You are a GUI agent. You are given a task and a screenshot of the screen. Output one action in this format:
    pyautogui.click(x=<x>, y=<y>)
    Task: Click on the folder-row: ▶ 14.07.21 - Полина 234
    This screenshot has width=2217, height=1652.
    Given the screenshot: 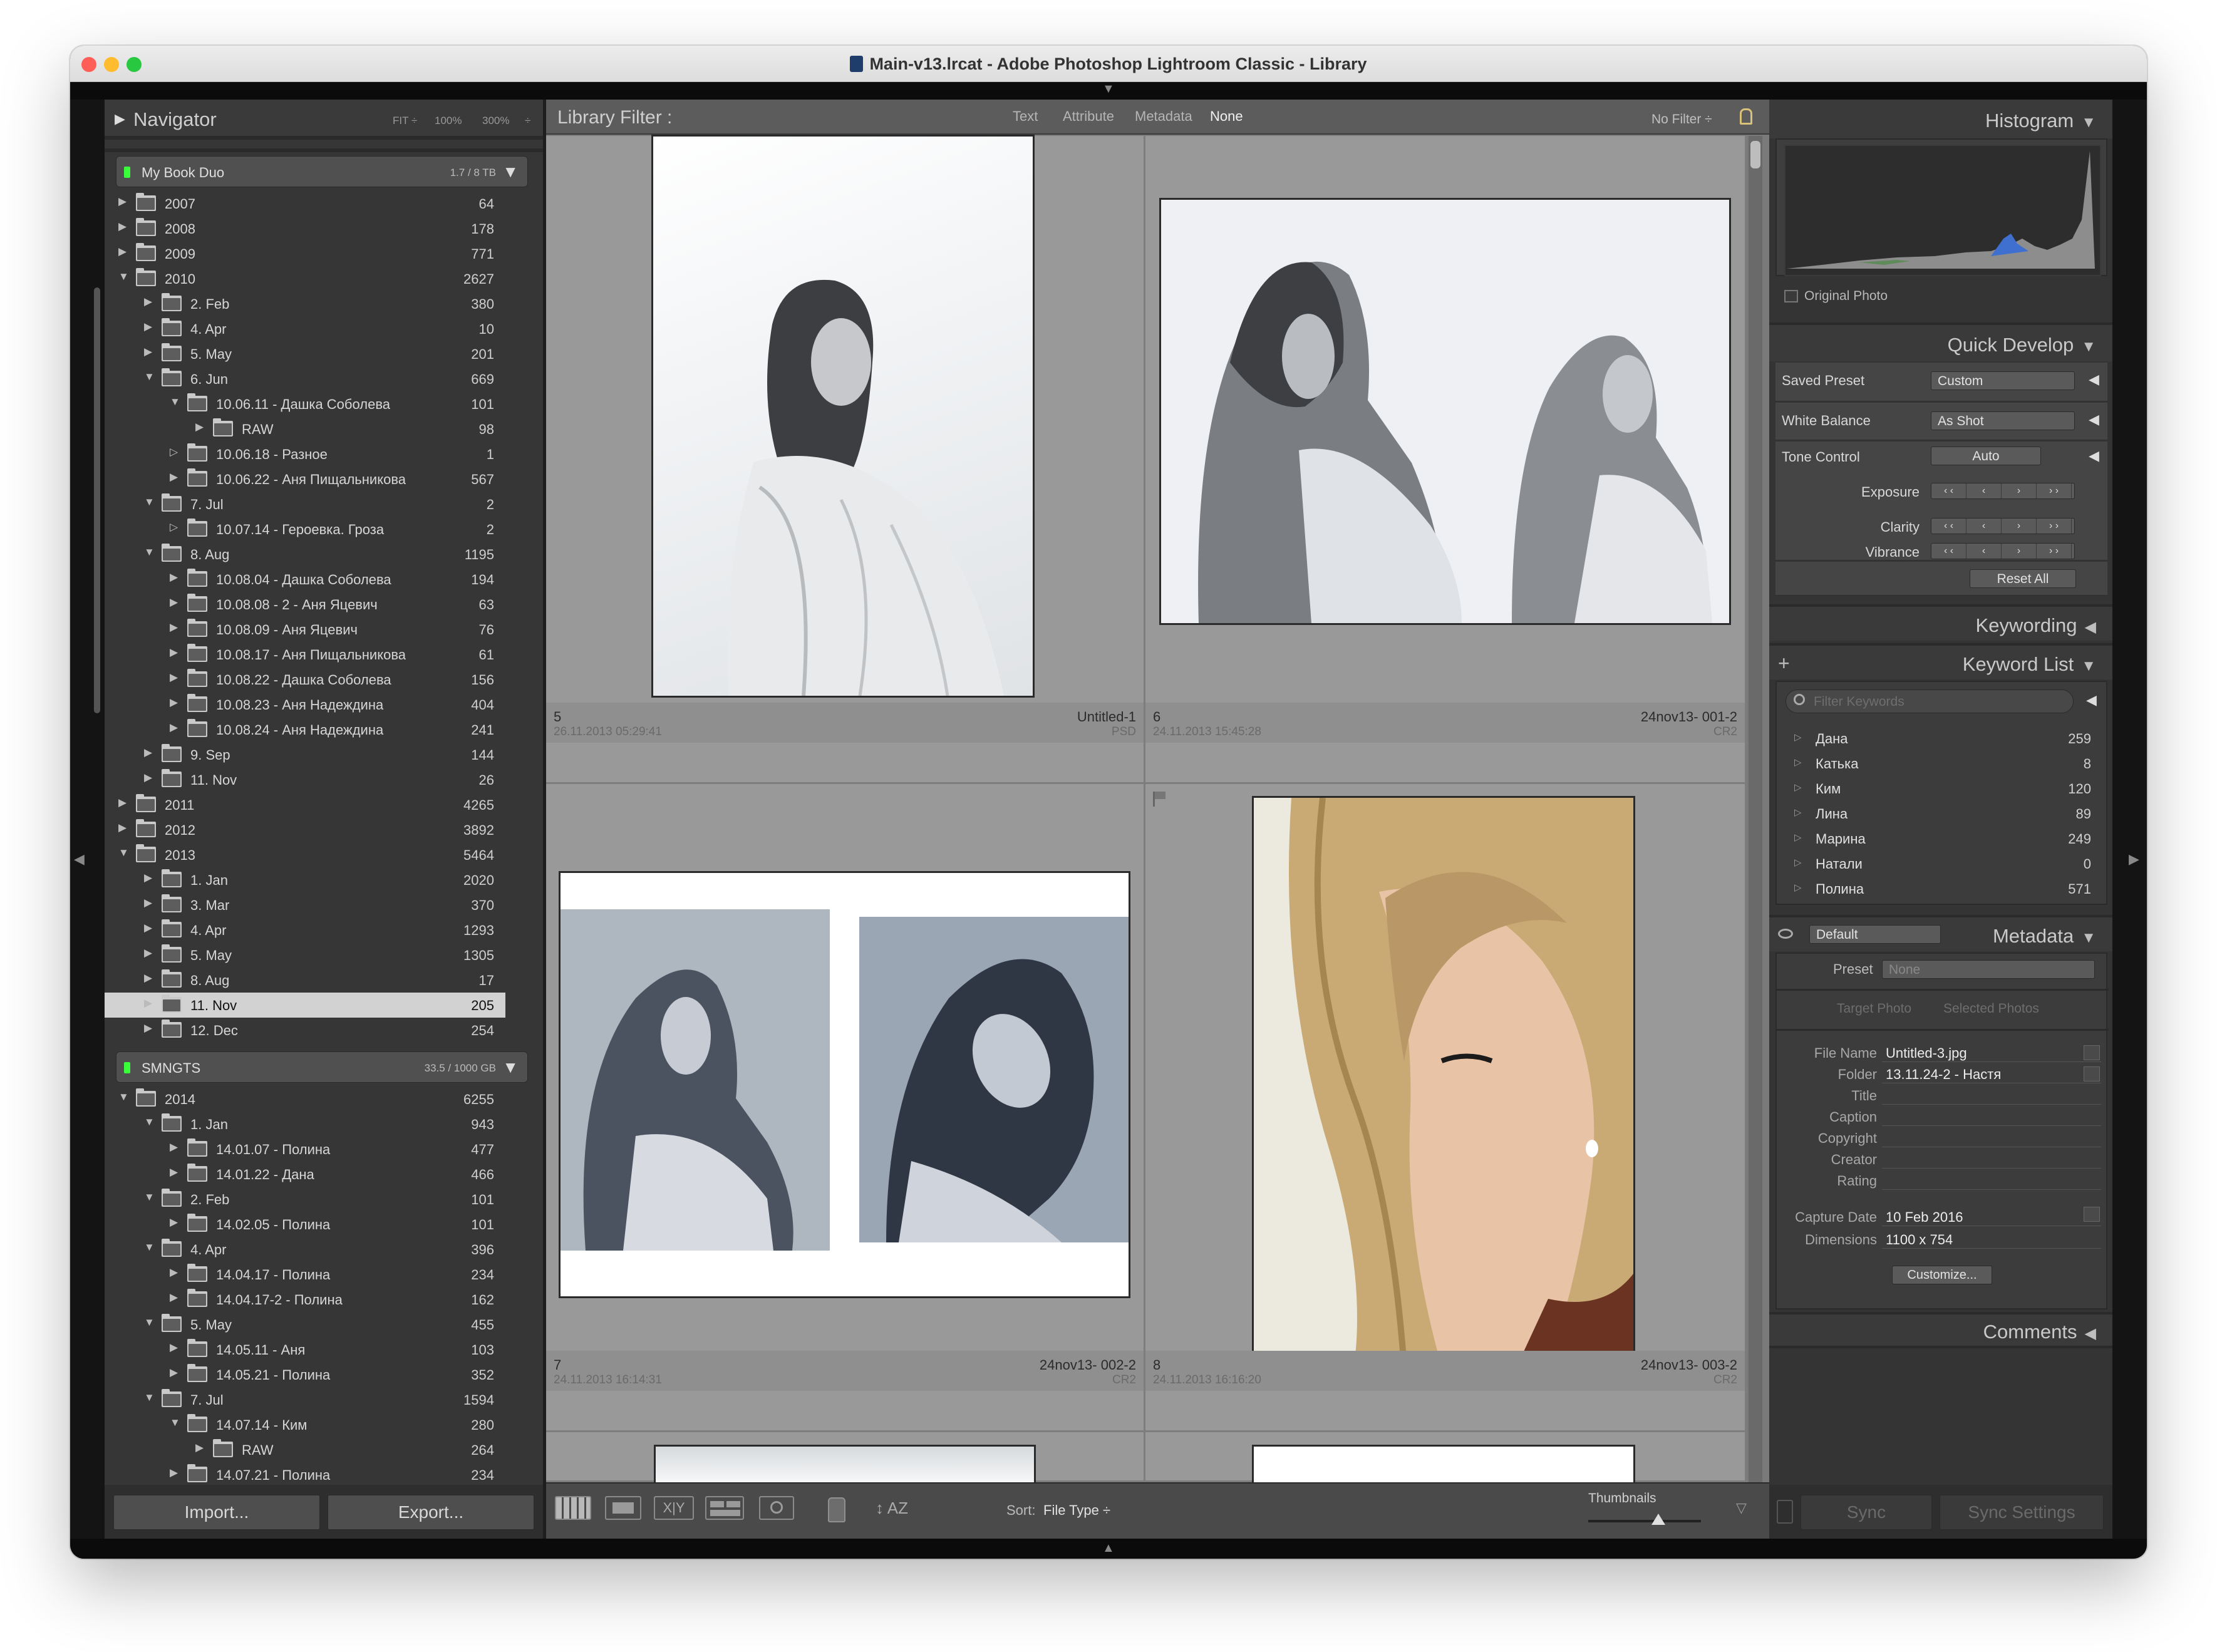 What is the action you would take?
    pyautogui.click(x=305, y=1472)
    